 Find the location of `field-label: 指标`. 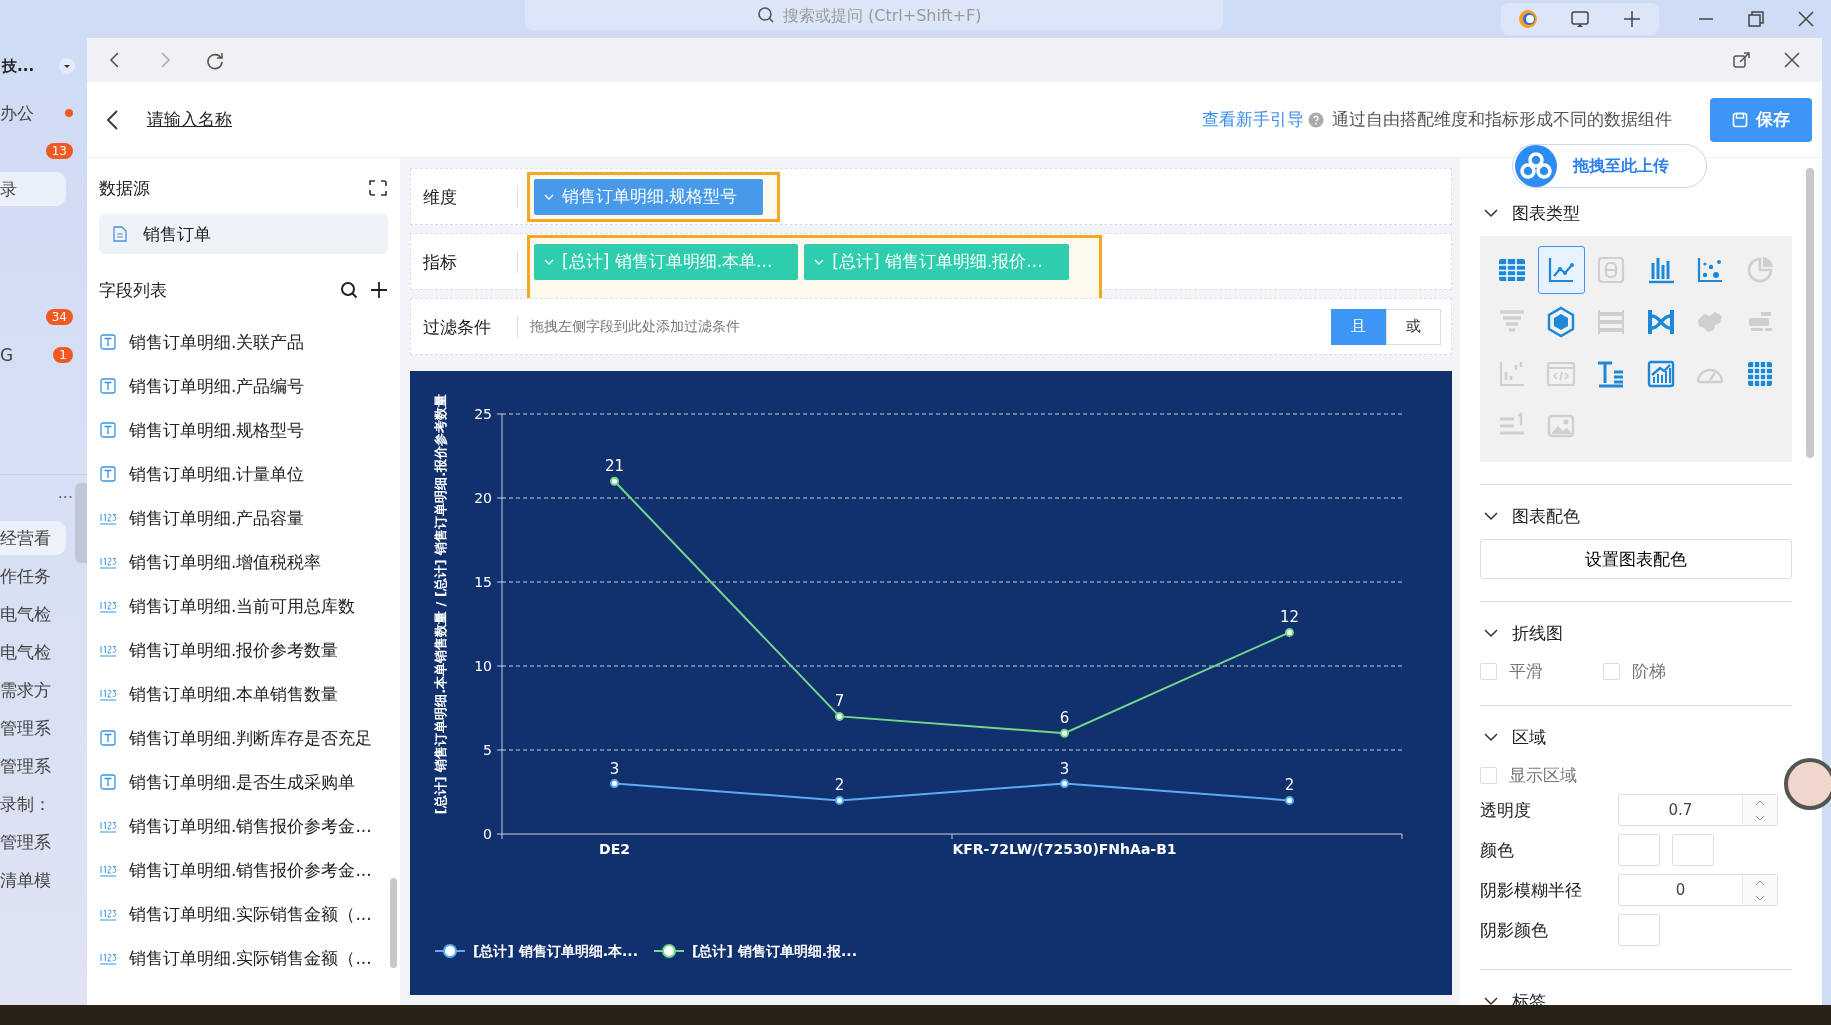

field-label: 指标 is located at coordinates (469, 261).